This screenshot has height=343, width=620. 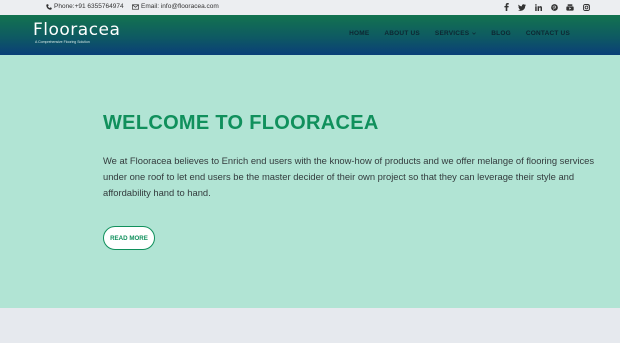 I want to click on facebook-icon, so click(x=506, y=7).